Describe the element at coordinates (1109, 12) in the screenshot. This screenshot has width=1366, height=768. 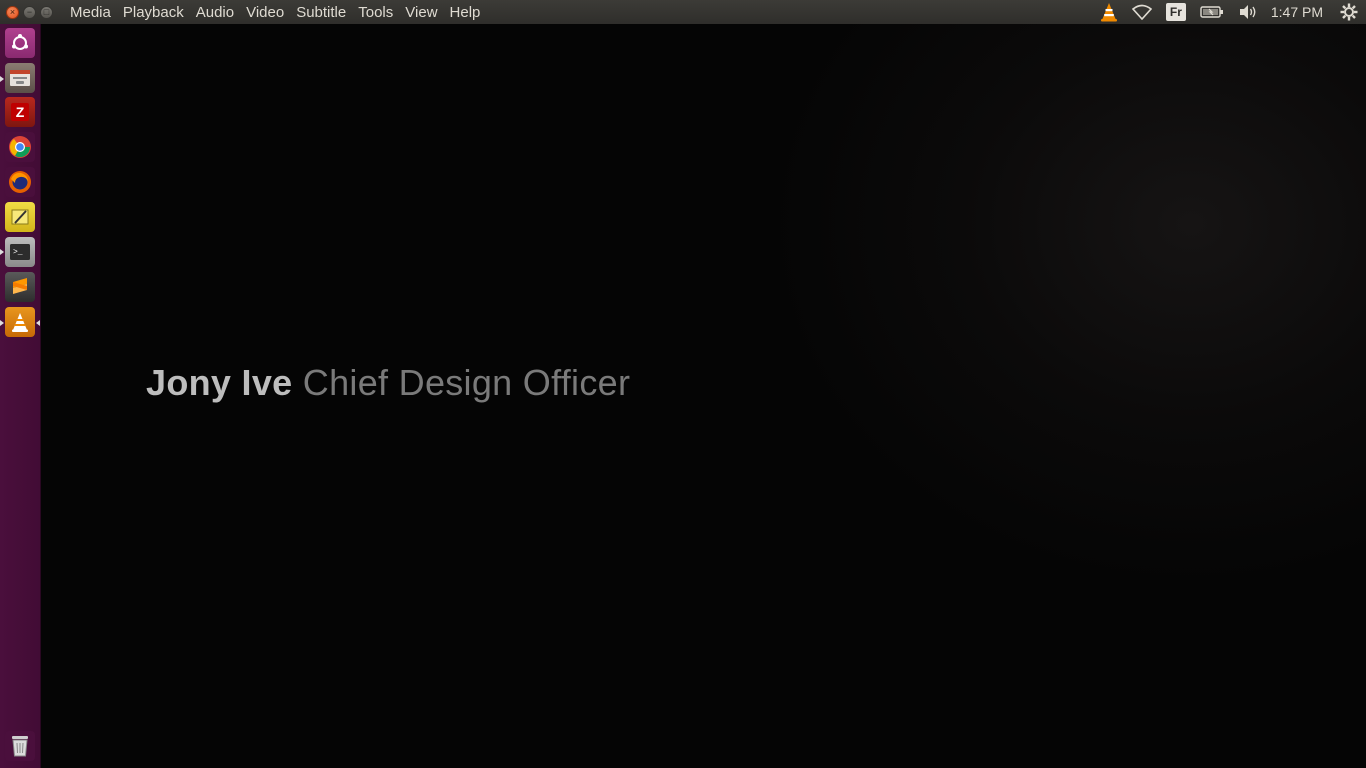
I see `vlc-tray-icon` at that location.